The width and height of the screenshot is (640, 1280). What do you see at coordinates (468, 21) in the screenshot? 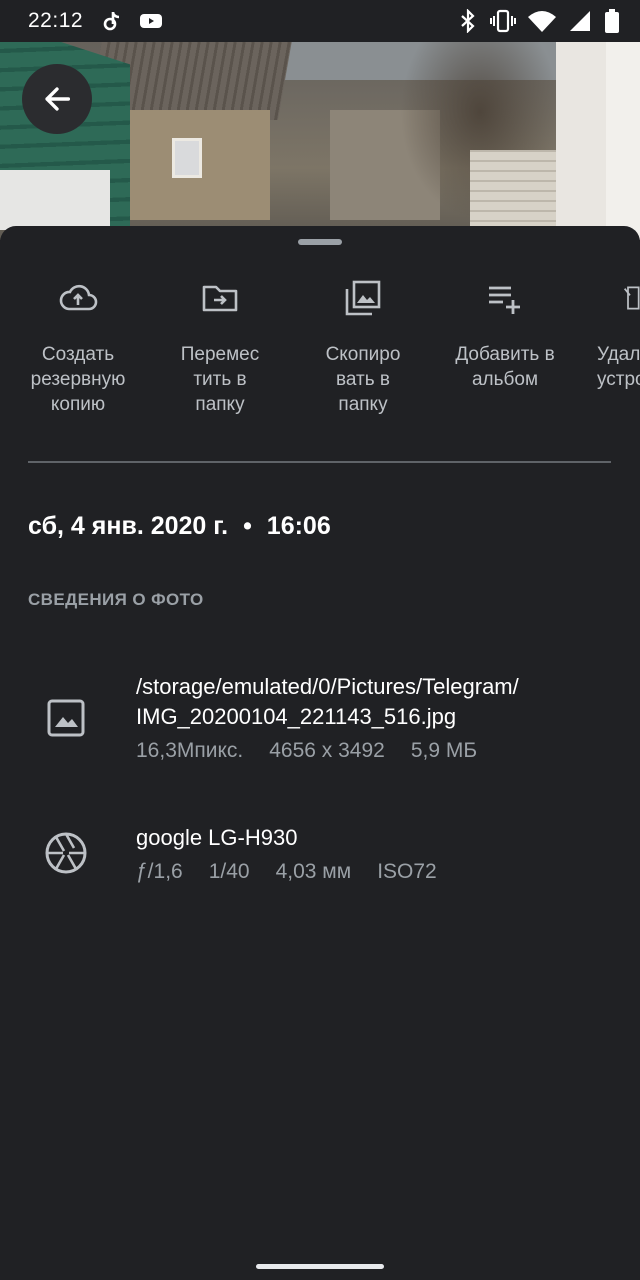
I see `bluetooth-icon` at bounding box center [468, 21].